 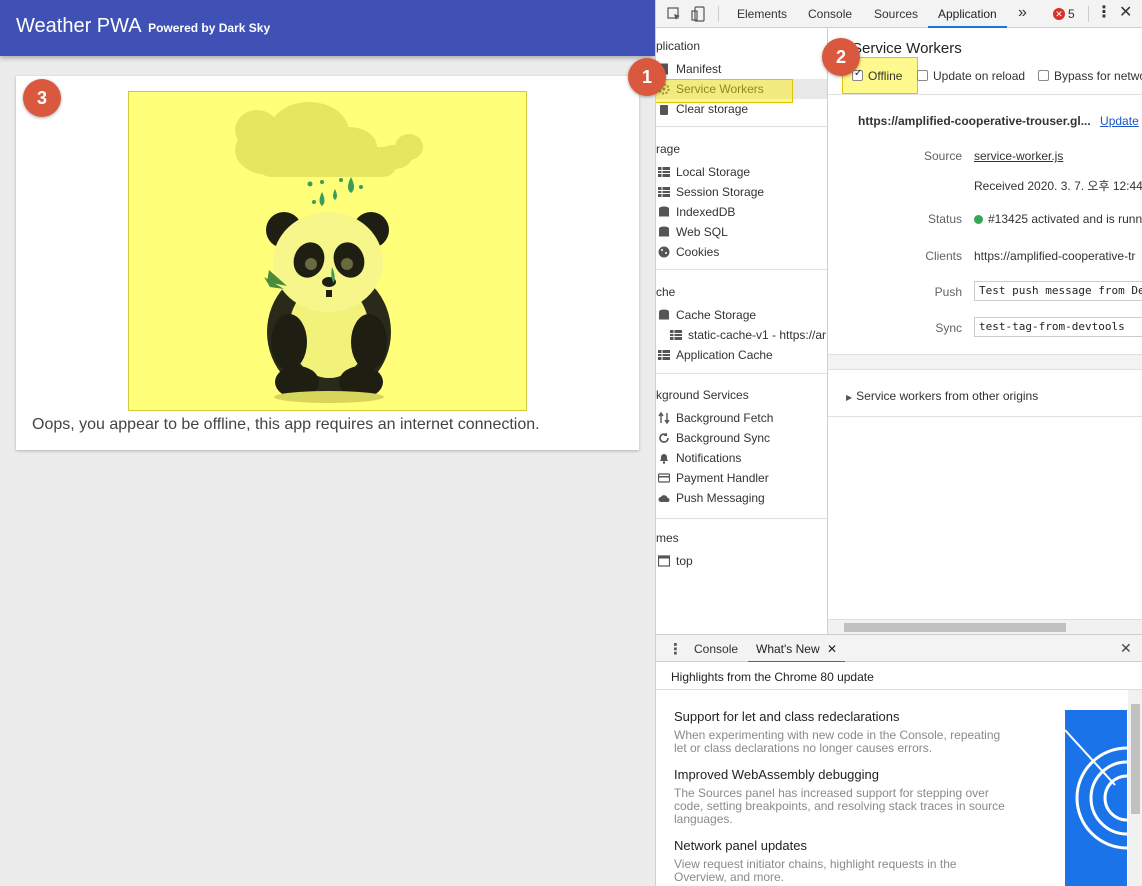 What do you see at coordinates (1125, 14) in the screenshot?
I see `close-devtools-icon: ✕` at bounding box center [1125, 14].